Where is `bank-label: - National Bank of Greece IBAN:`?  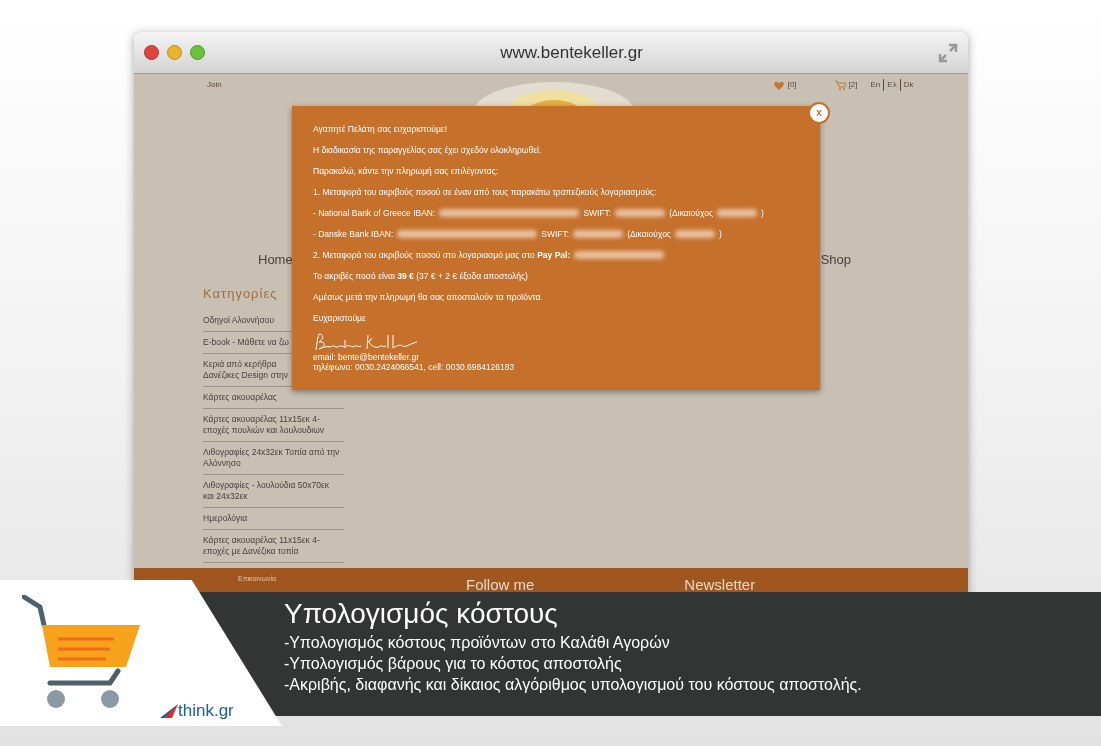
bank-label: - National Bank of Greece IBAN: is located at coordinates (374, 213).